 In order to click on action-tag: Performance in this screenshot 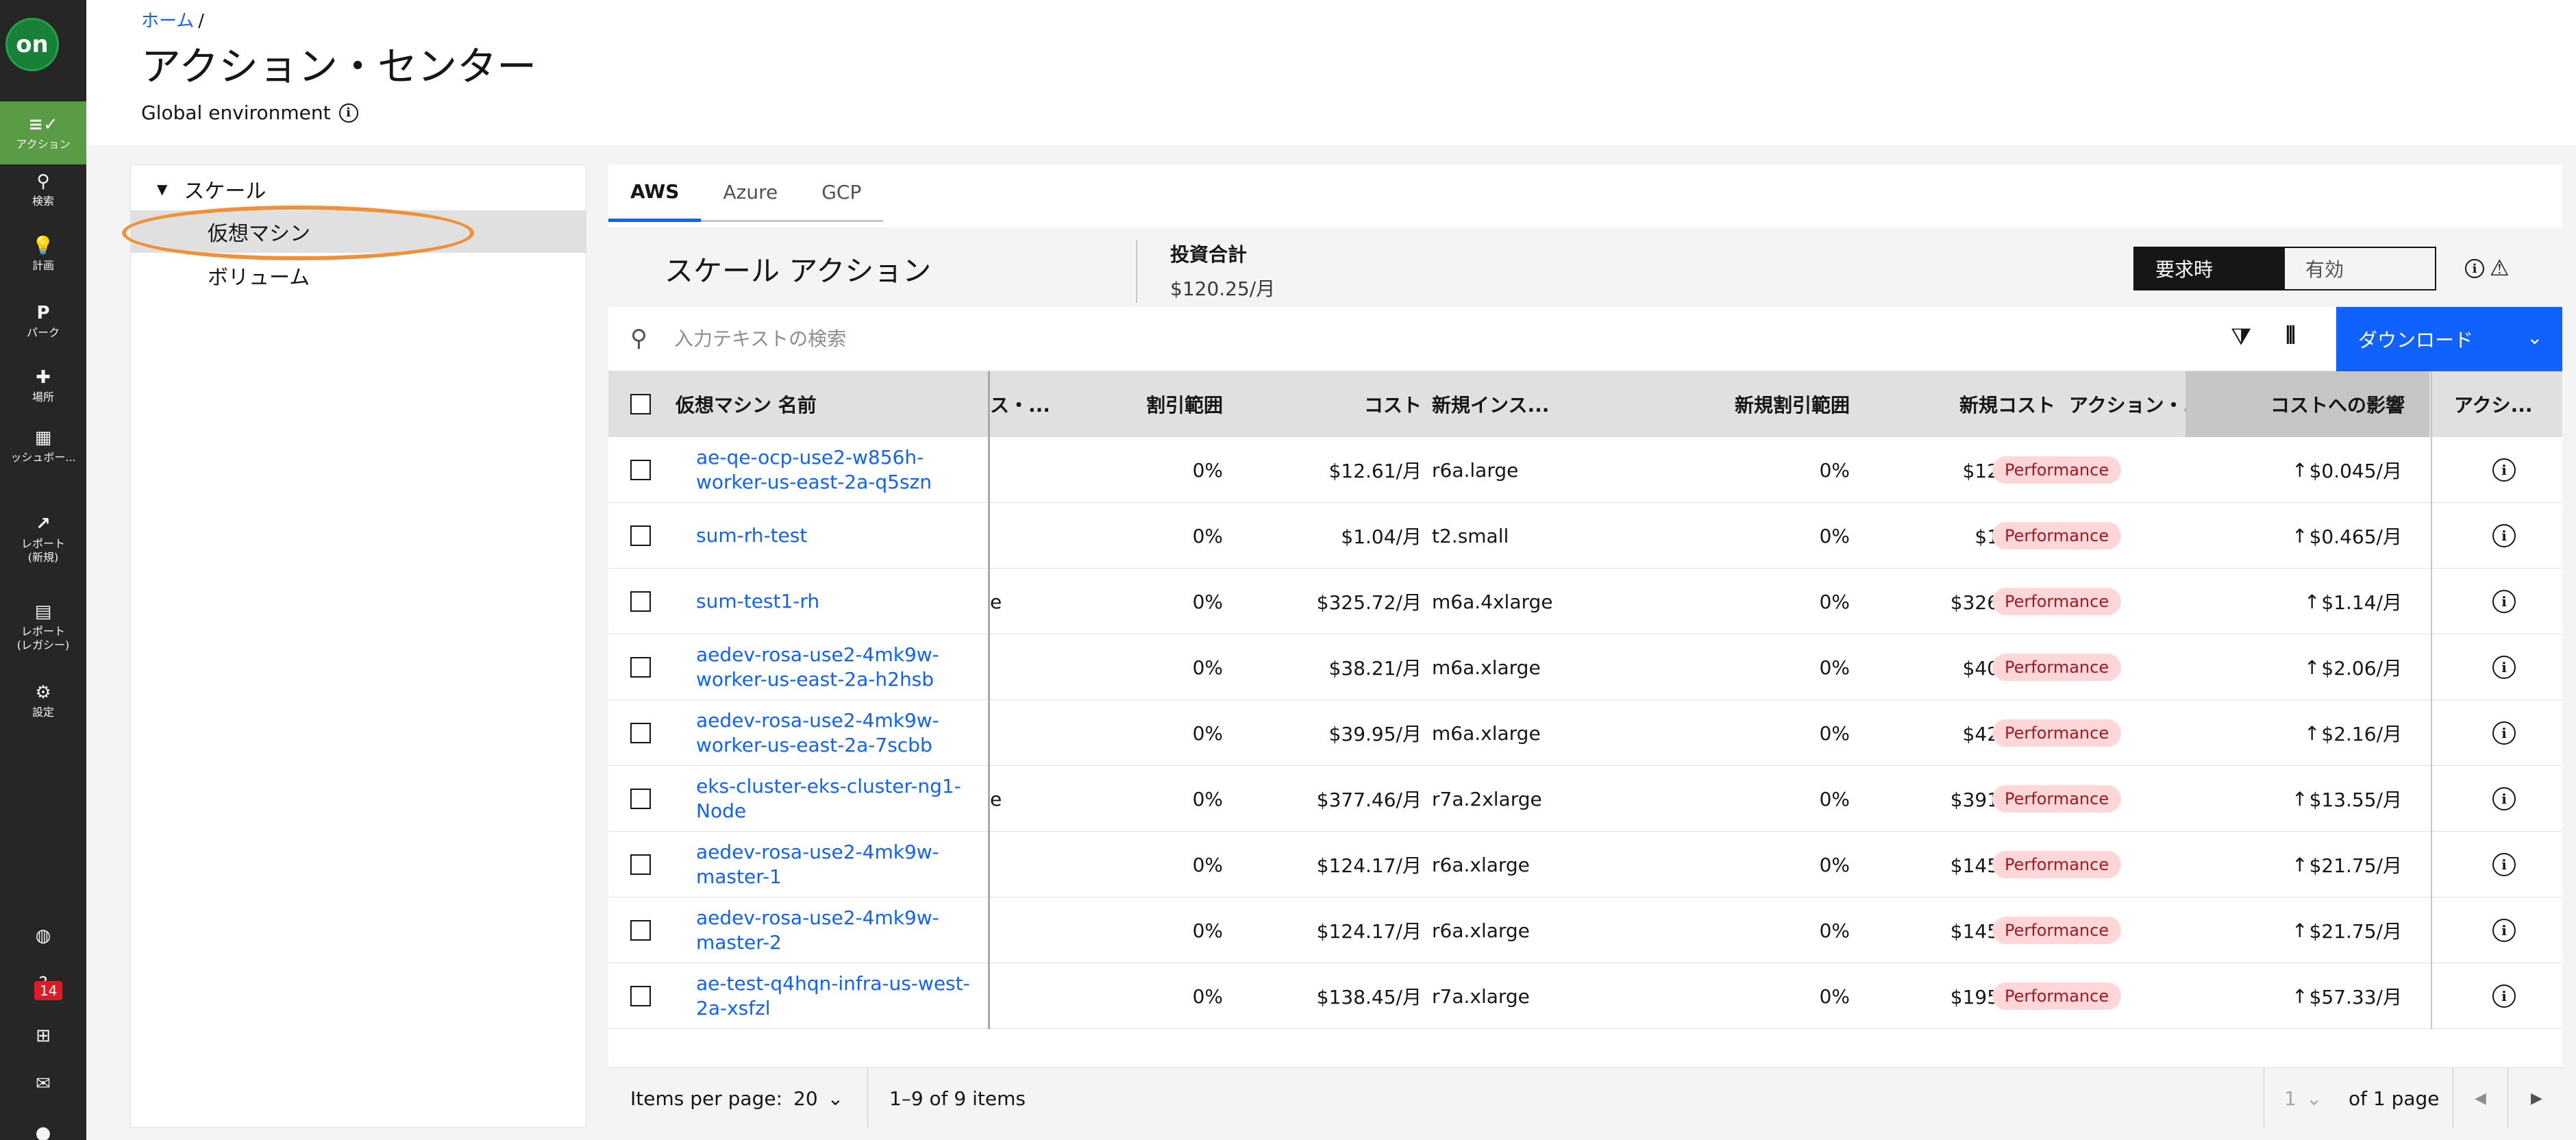, I will do `click(2057, 996)`.